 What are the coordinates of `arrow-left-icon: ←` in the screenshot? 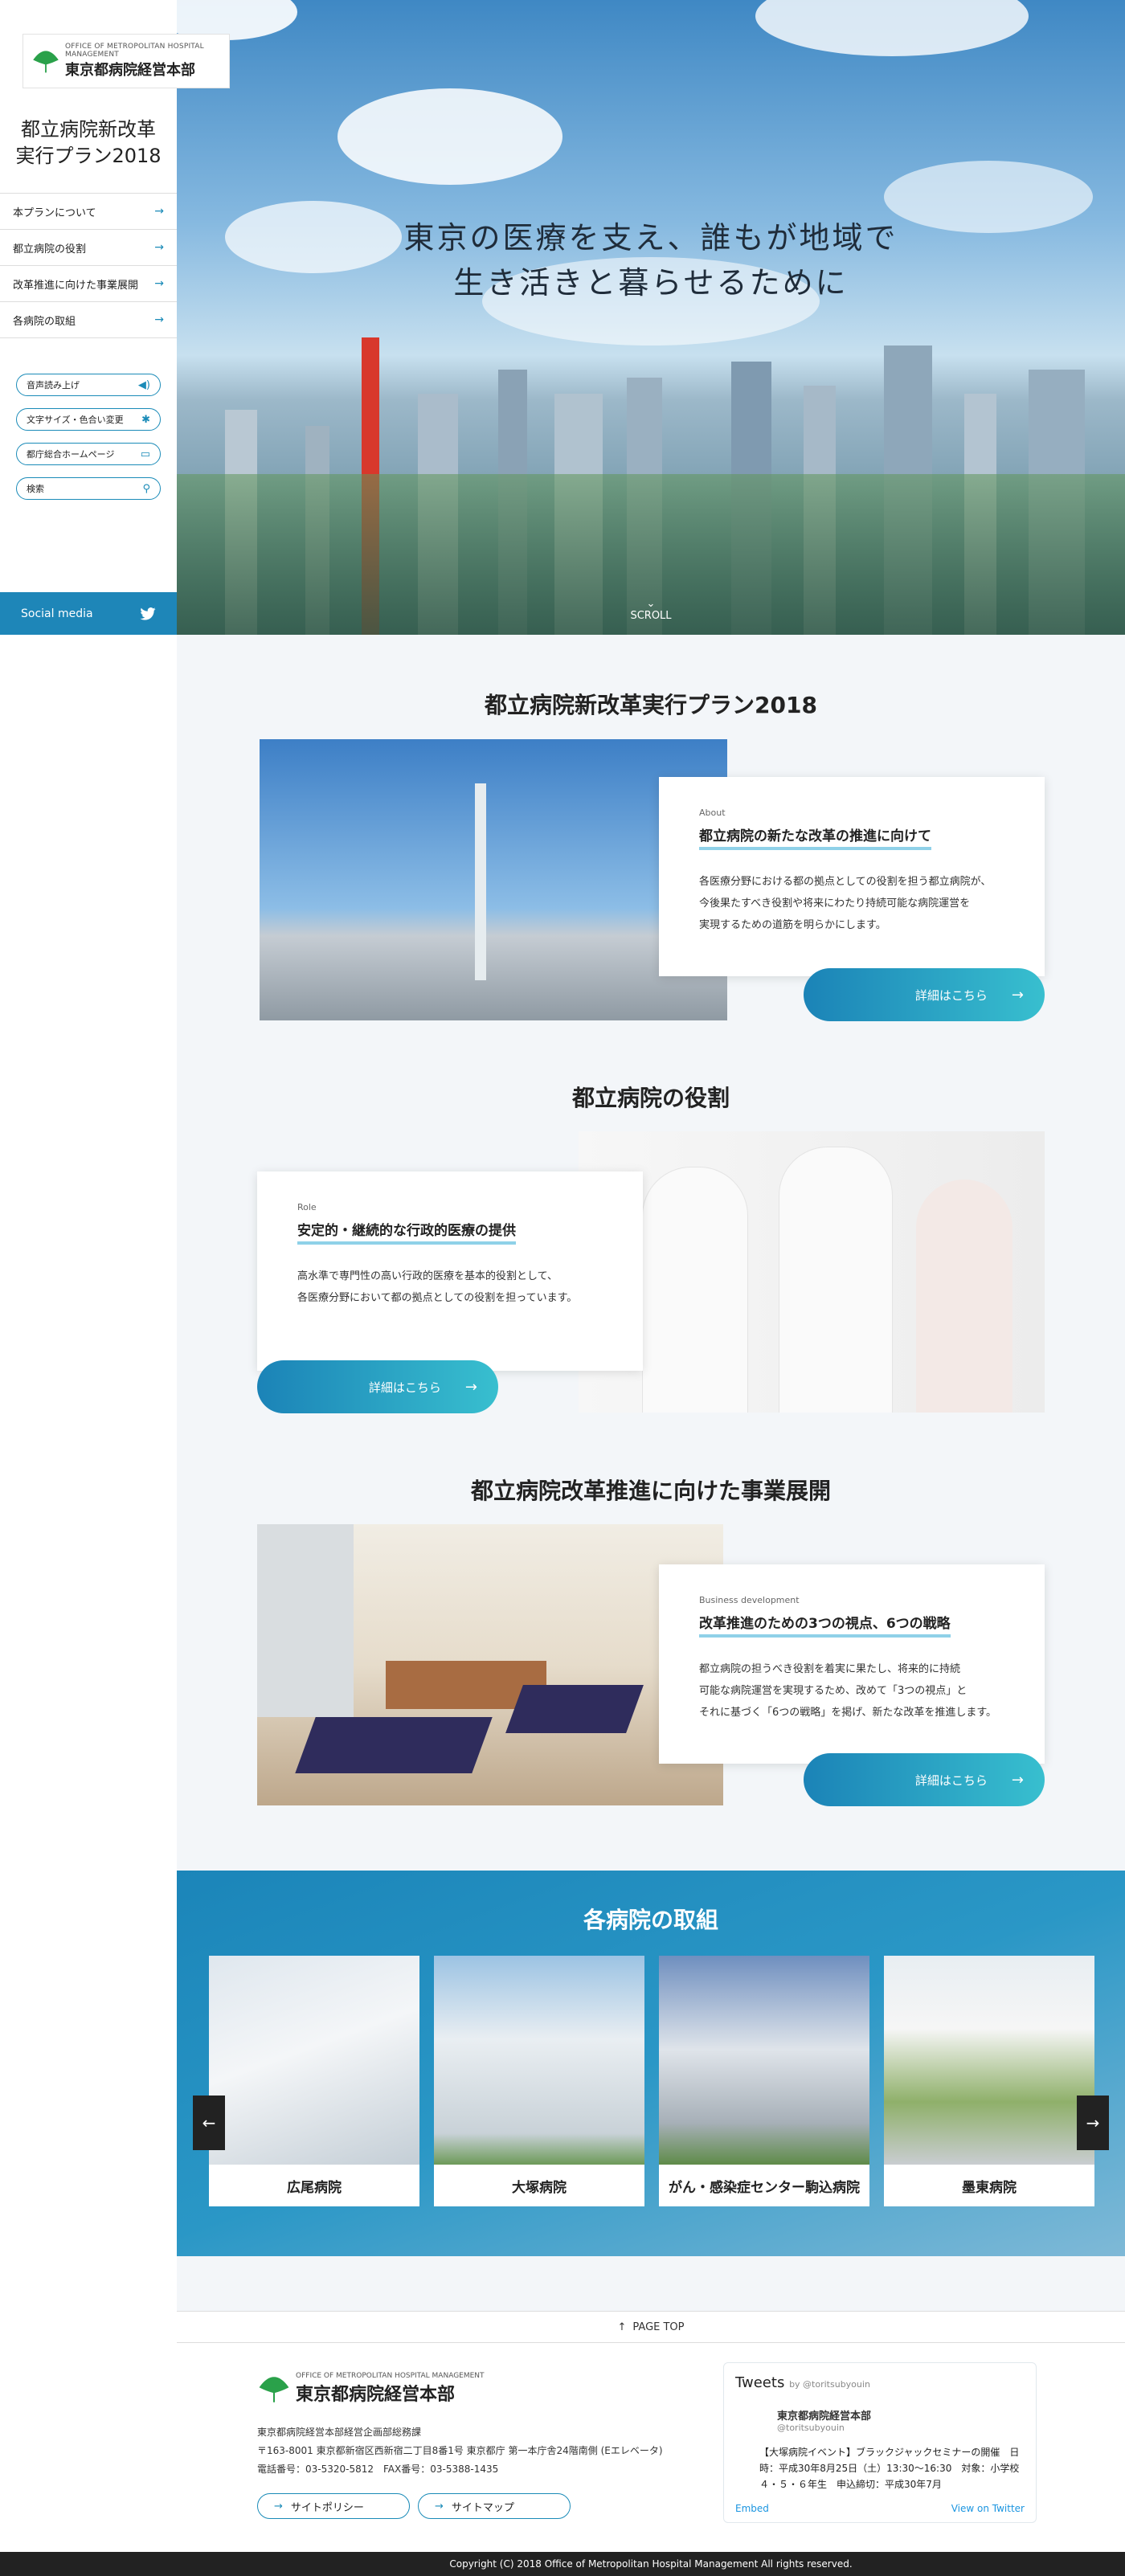 It's located at (209, 2122).